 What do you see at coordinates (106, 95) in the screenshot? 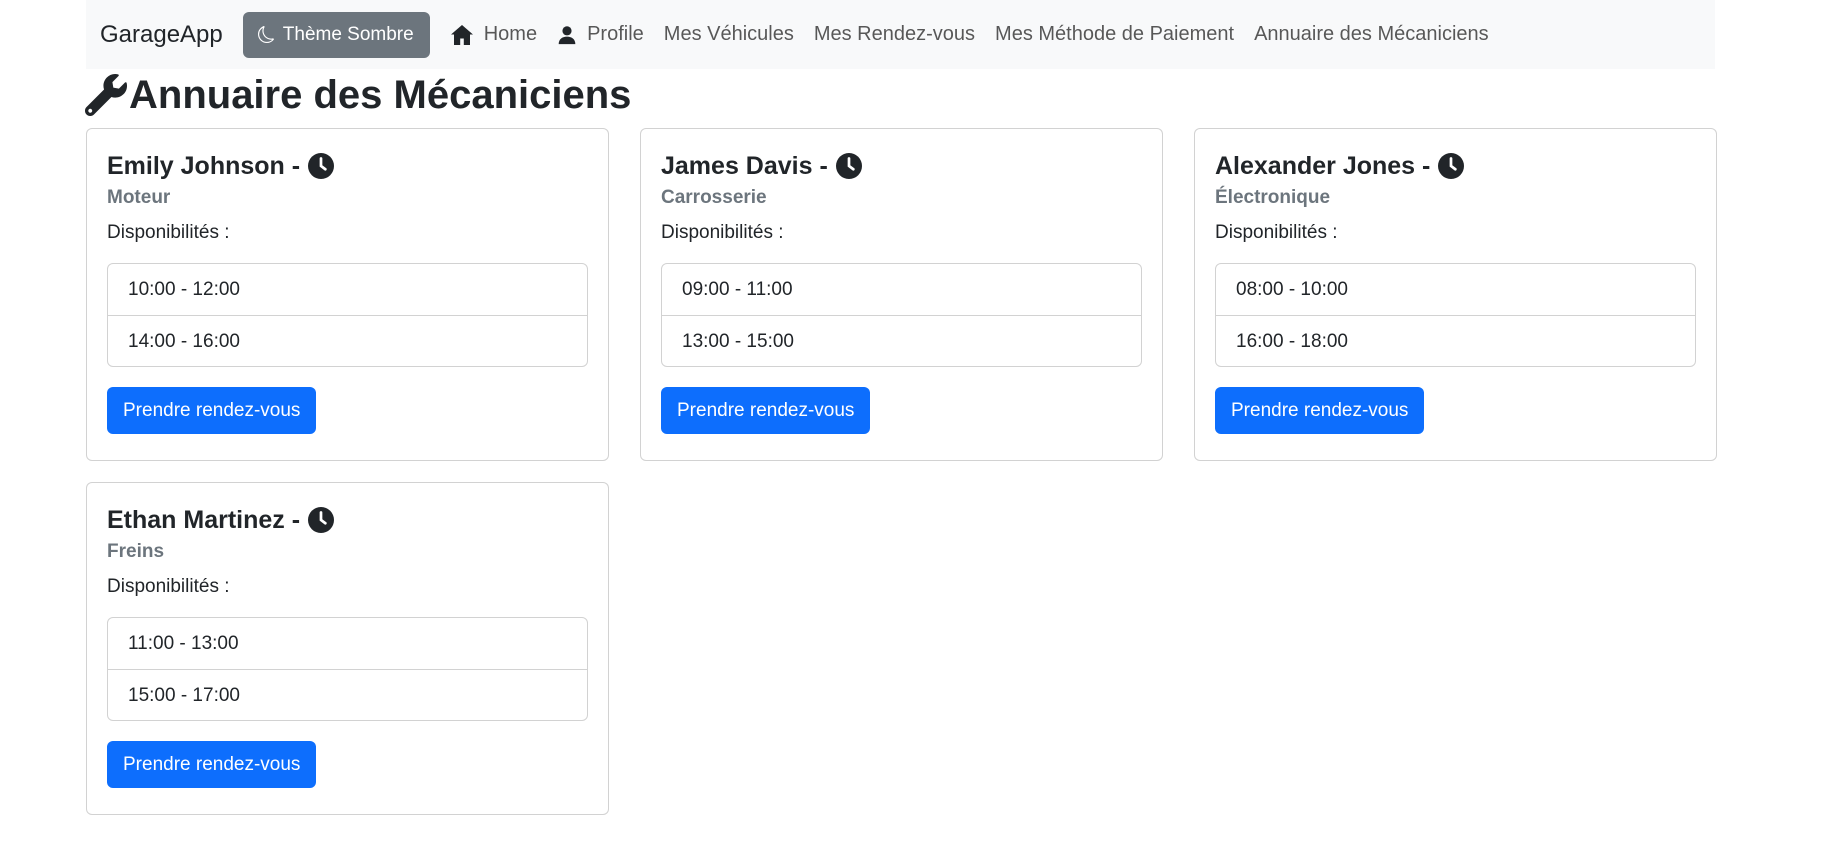
I see `wrench-icon` at bounding box center [106, 95].